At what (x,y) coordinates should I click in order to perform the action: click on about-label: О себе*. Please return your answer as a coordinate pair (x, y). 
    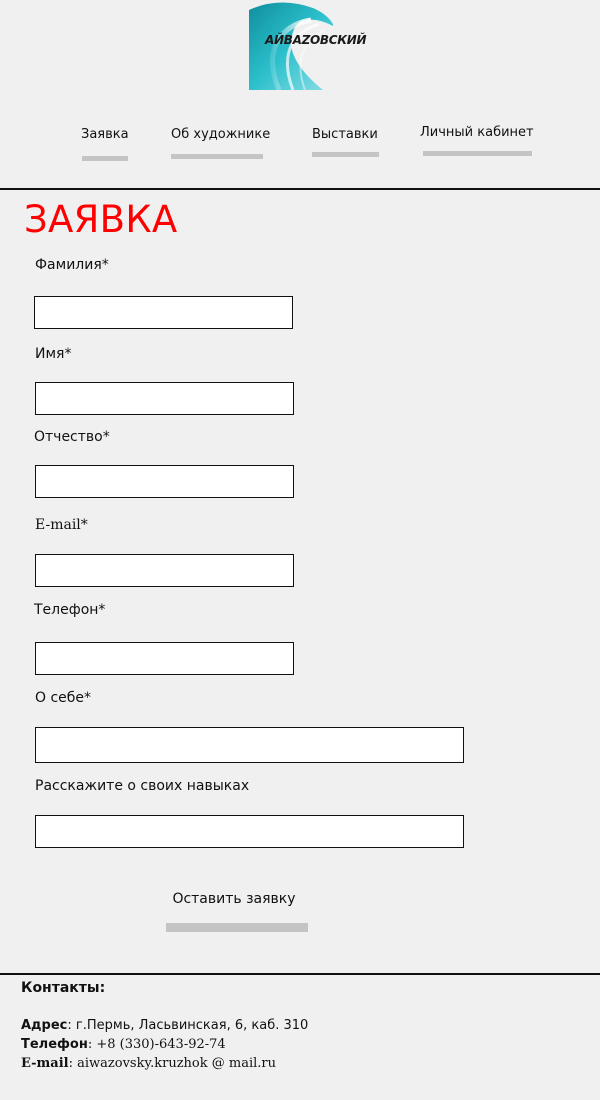
    Looking at the image, I should click on (63, 698).